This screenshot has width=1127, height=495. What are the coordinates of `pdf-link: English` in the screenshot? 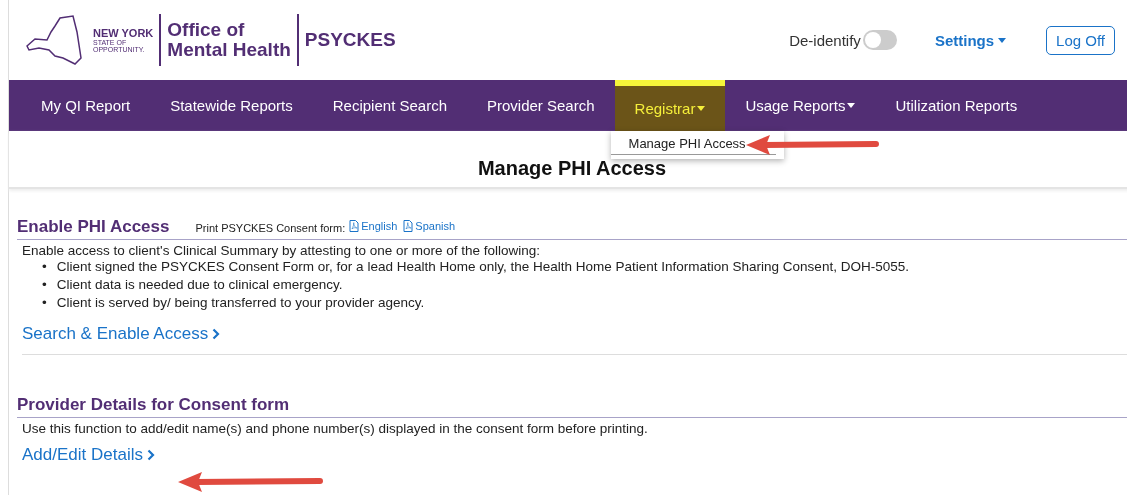 It's located at (373, 226).